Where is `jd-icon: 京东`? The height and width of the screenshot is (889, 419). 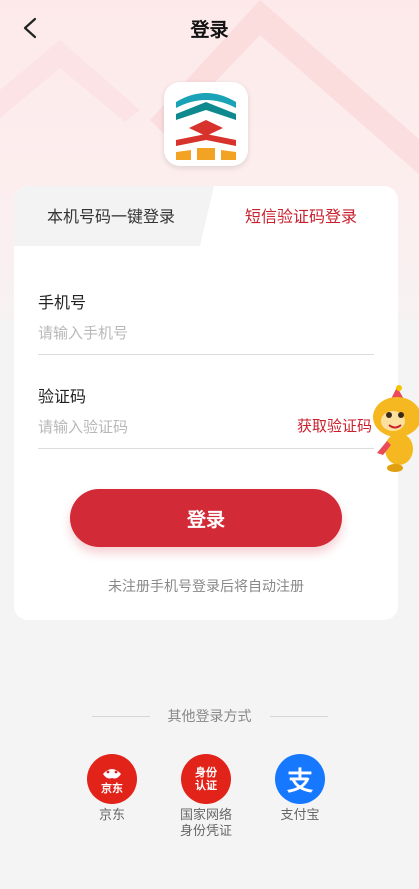 jd-icon: 京东 is located at coordinates (112, 779).